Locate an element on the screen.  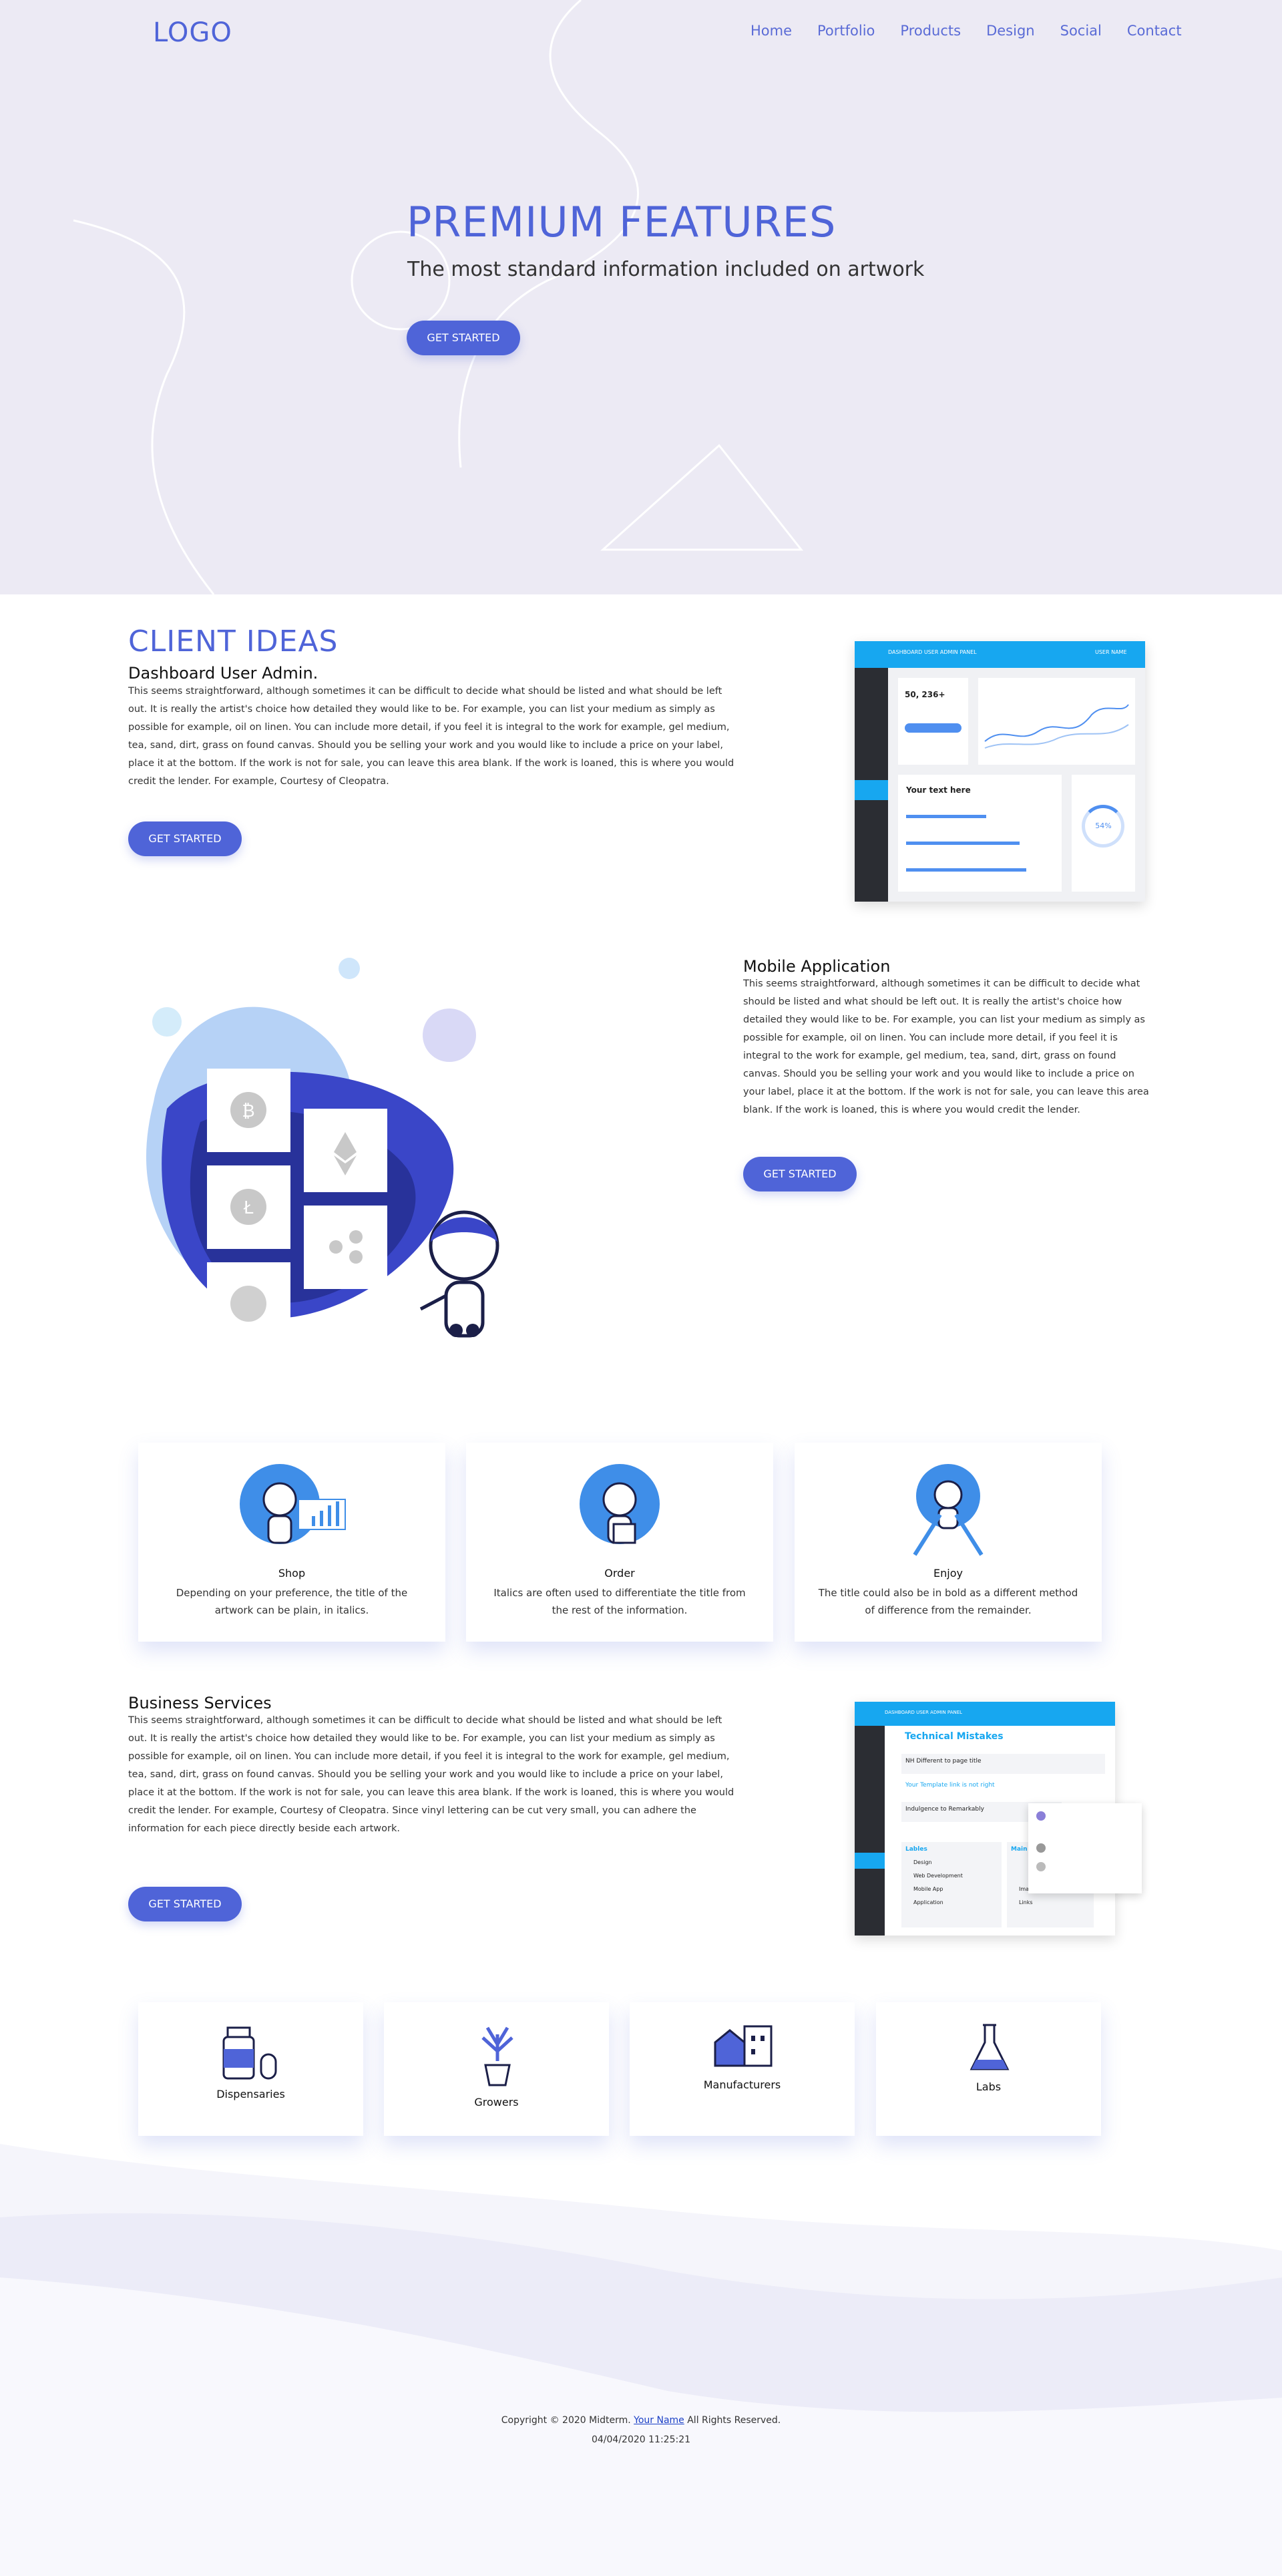
mock2-row-3: Indulgence to Remarkably is located at coordinates (944, 1809).